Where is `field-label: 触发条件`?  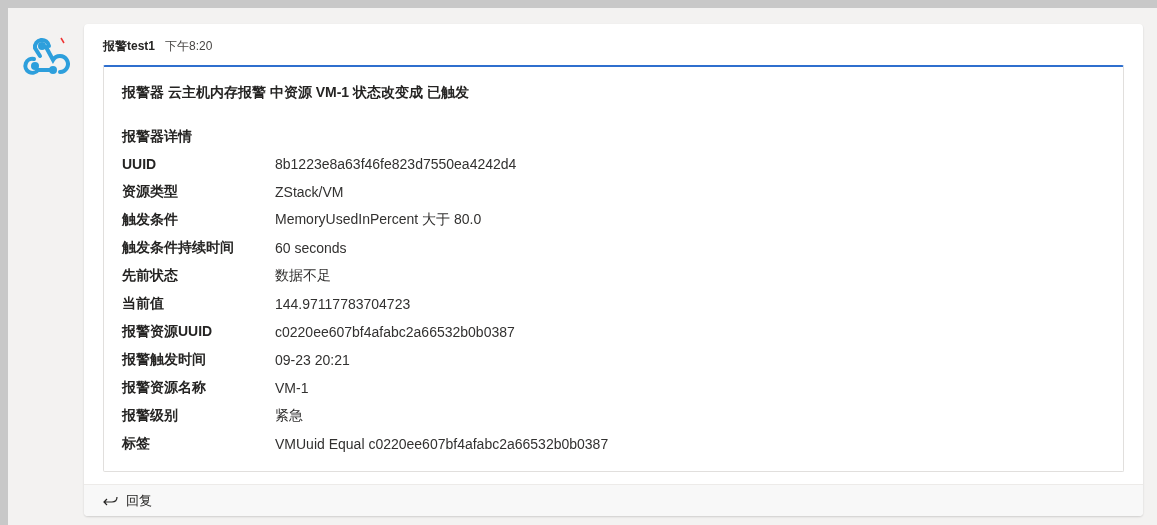
field-label: 触发条件 is located at coordinates (150, 220).